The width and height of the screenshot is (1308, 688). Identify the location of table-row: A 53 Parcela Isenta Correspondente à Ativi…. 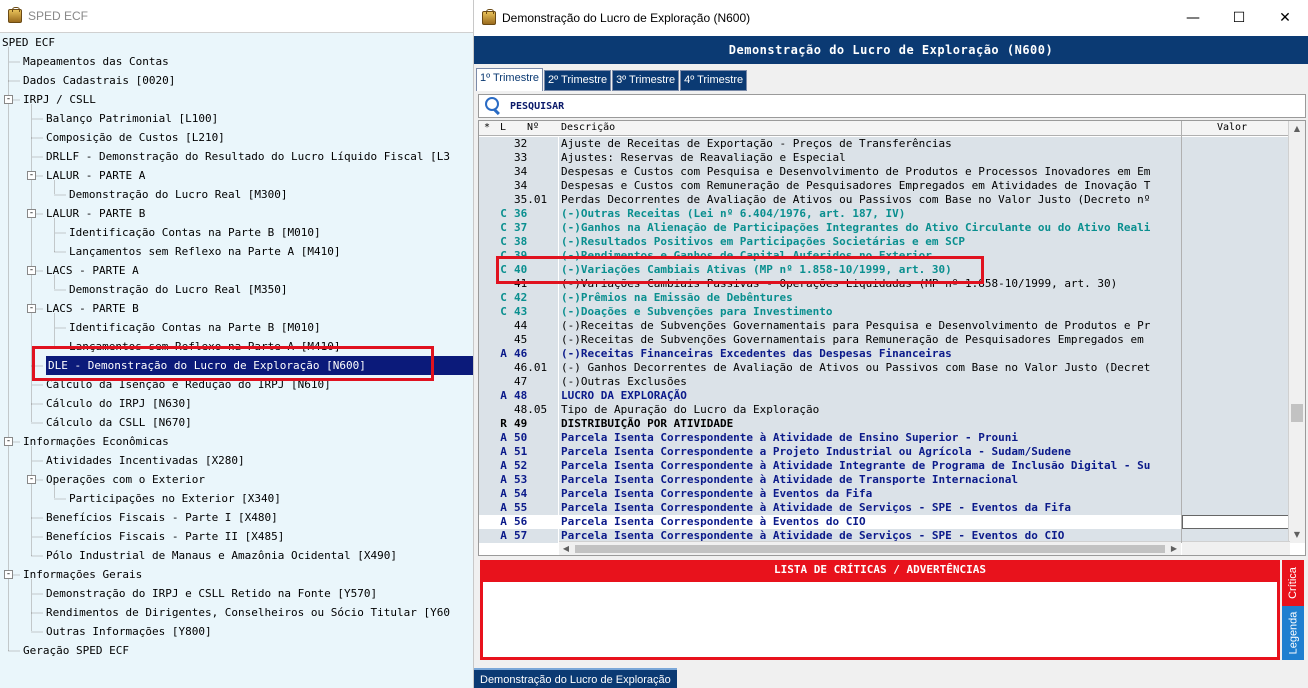
(884, 480).